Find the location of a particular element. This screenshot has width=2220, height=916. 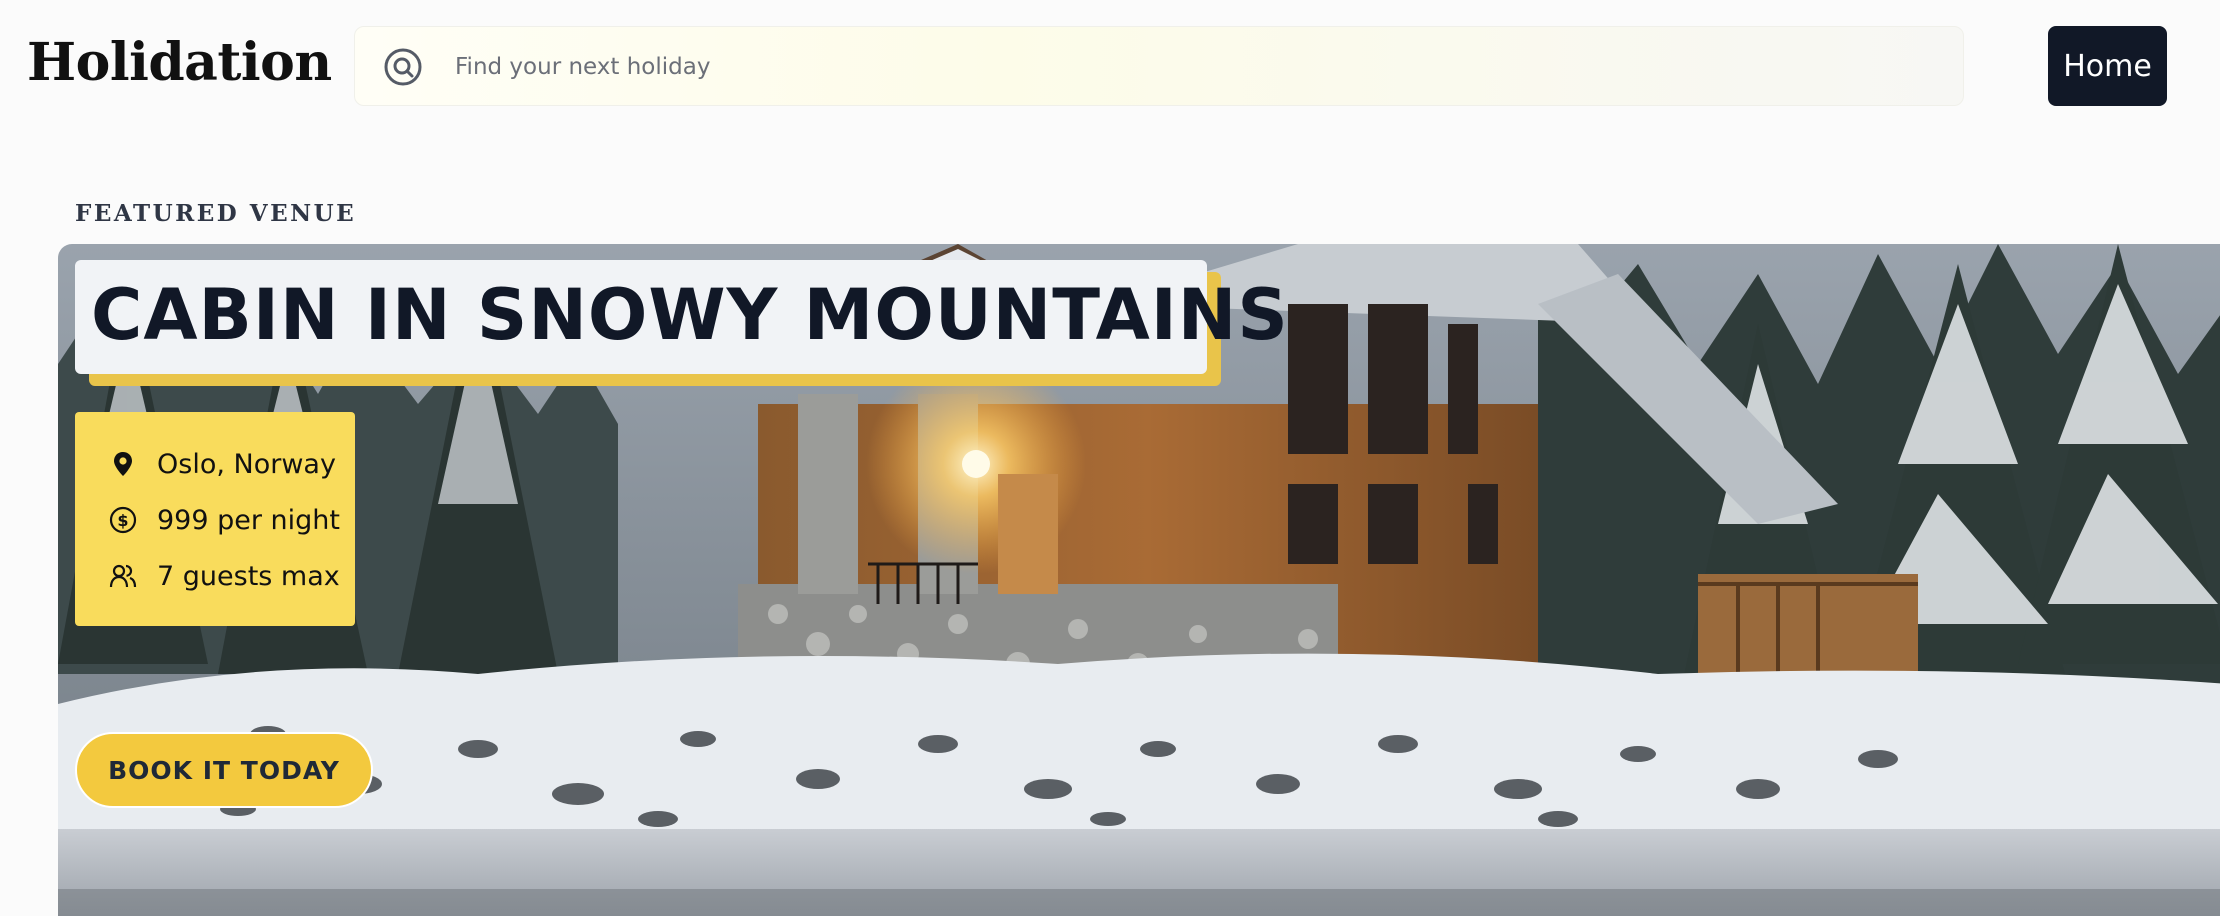

map-pin-icon is located at coordinates (123, 464).